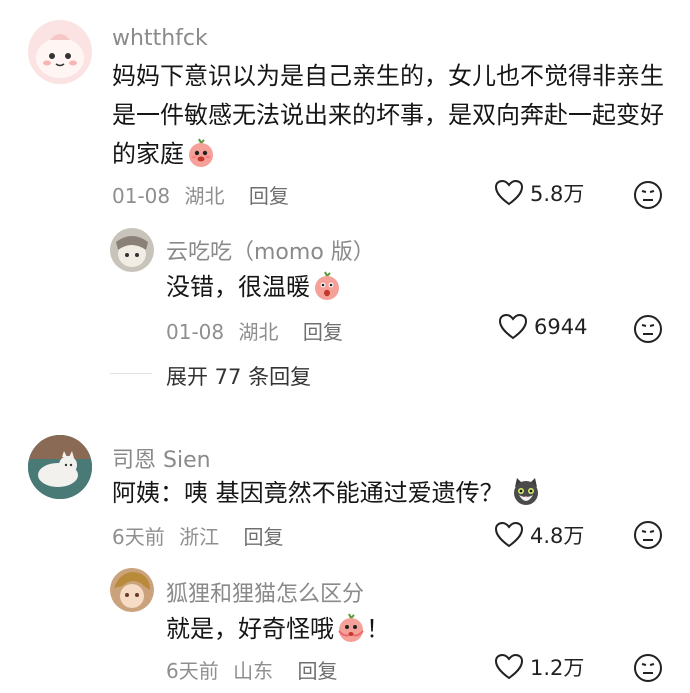 Image resolution: width=690 pixels, height=693 pixels. What do you see at coordinates (192, 671) in the screenshot?
I see `reply-date: 6天前` at bounding box center [192, 671].